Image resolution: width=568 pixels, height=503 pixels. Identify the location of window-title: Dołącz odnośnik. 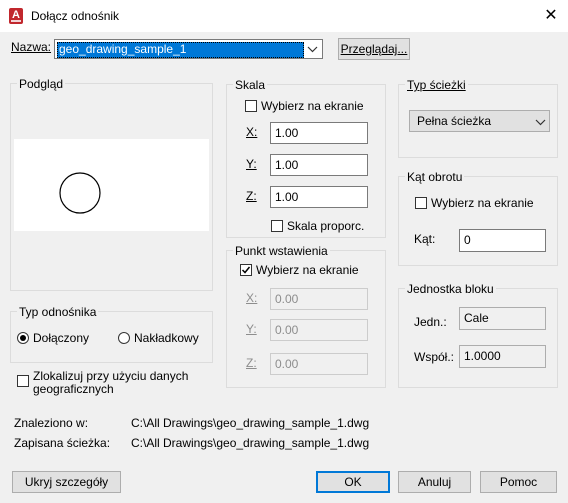
(75, 16).